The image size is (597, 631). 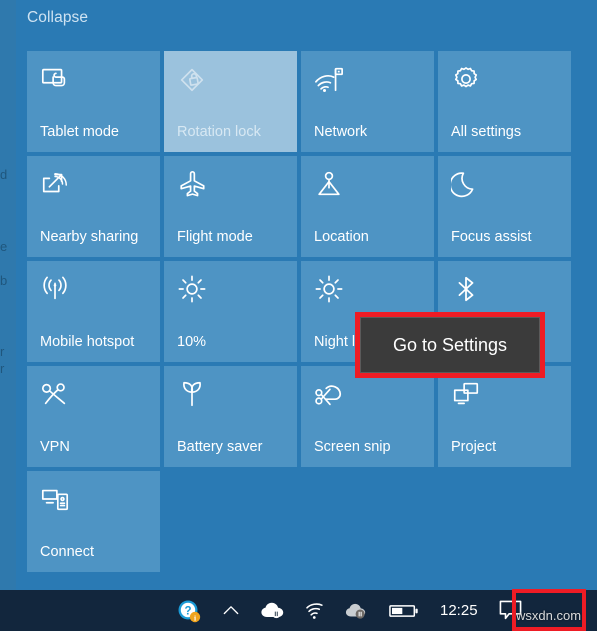 What do you see at coordinates (219, 132) in the screenshot?
I see `tile-label: Rotation lock` at bounding box center [219, 132].